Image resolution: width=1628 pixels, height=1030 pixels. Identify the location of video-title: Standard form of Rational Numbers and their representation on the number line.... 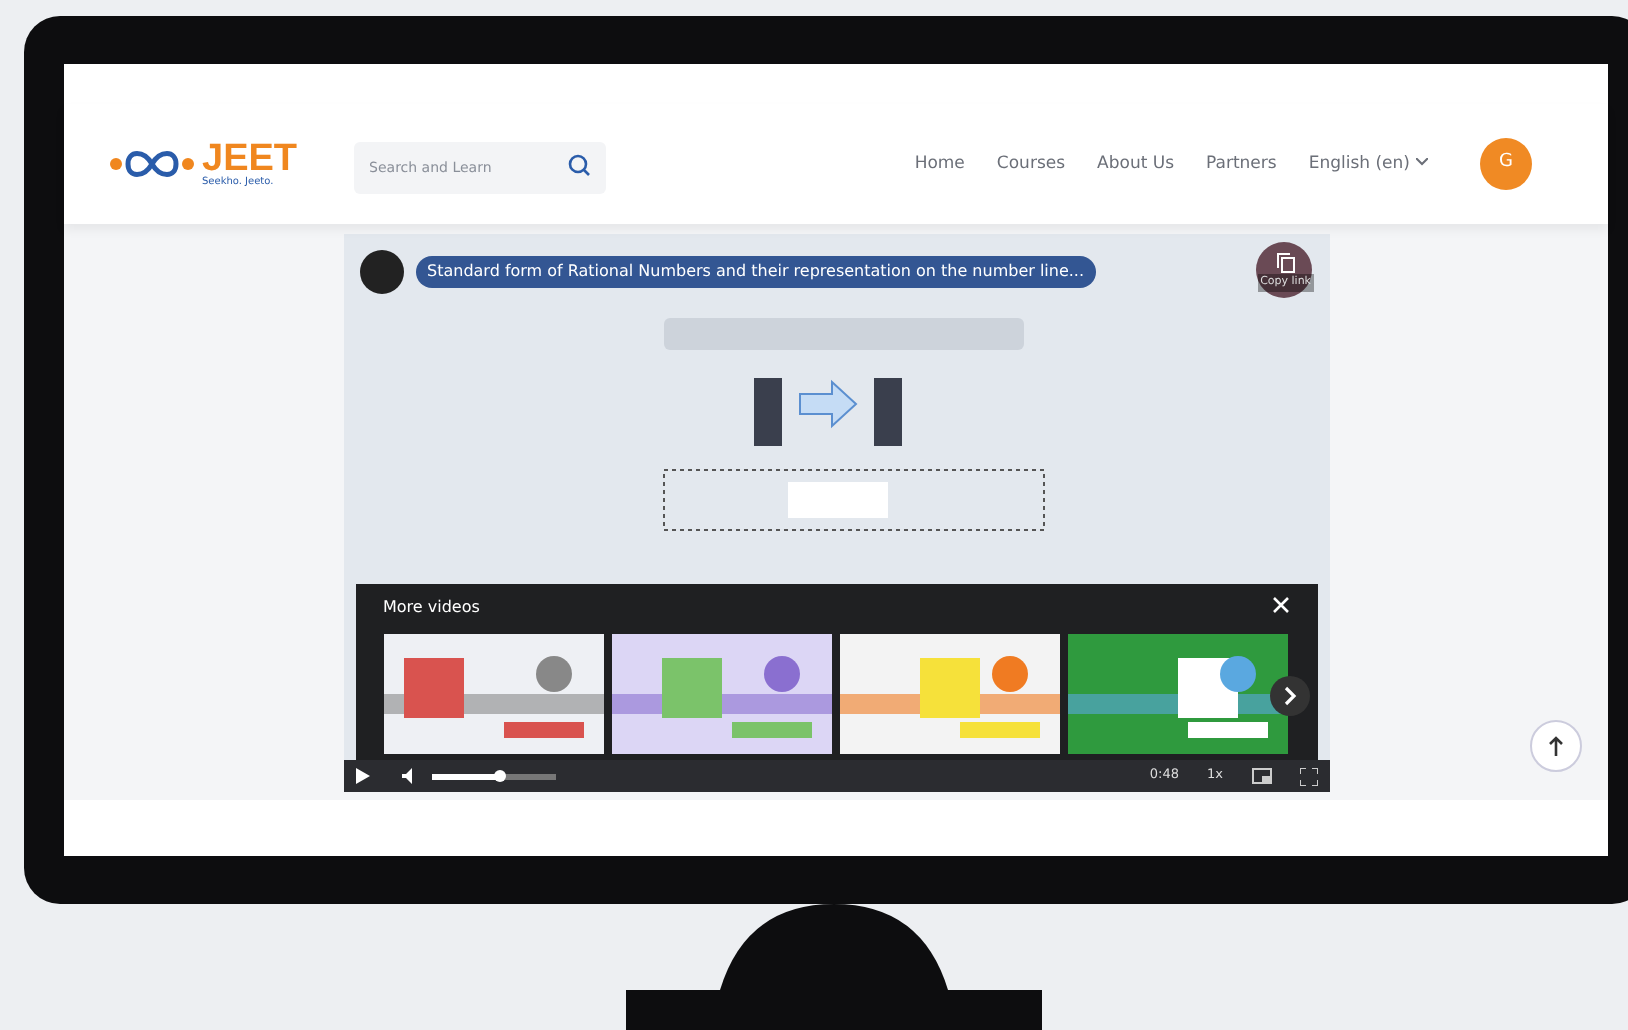
(756, 272).